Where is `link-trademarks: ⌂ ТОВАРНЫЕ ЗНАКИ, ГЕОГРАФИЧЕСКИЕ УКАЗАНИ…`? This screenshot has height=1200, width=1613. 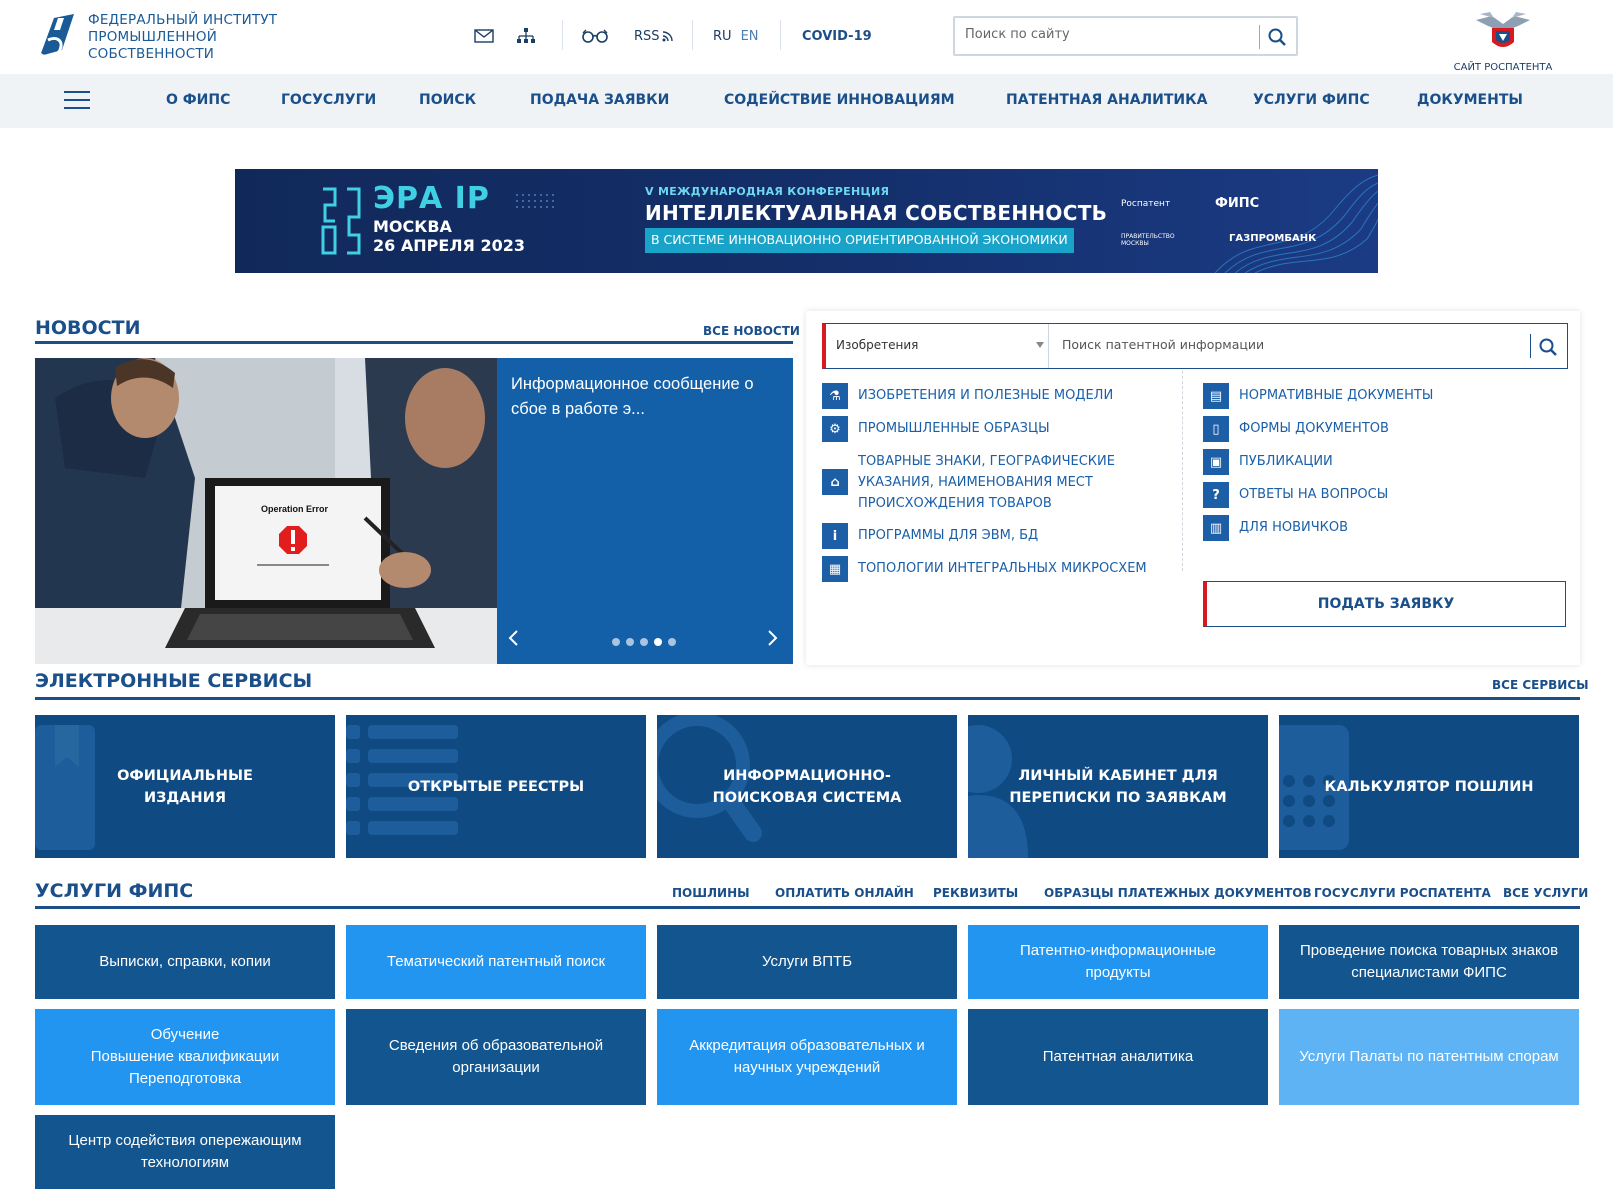
link-trademarks: ⌂ ТОВАРНЫЕ ЗНАКИ, ГЕОГРАФИЧЕСКИЕ УКАЗАНИ… is located at coordinates (972, 481).